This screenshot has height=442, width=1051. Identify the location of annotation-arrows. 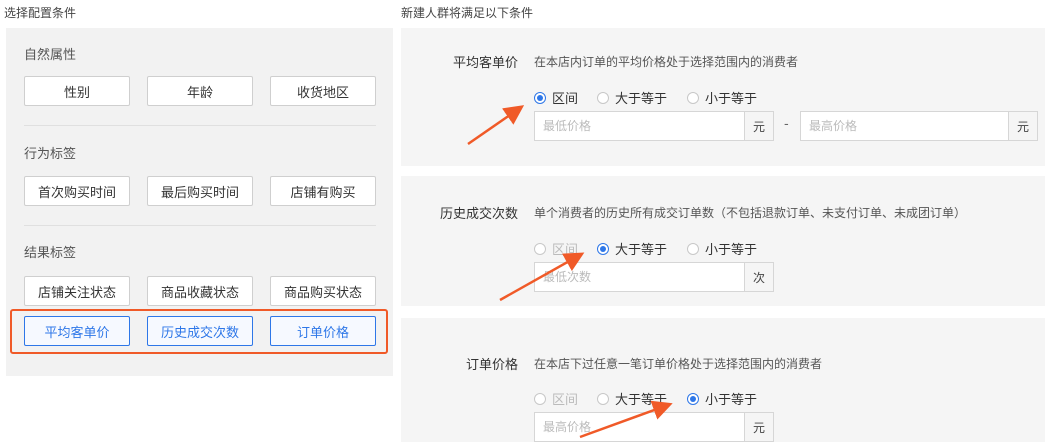
(570, 272).